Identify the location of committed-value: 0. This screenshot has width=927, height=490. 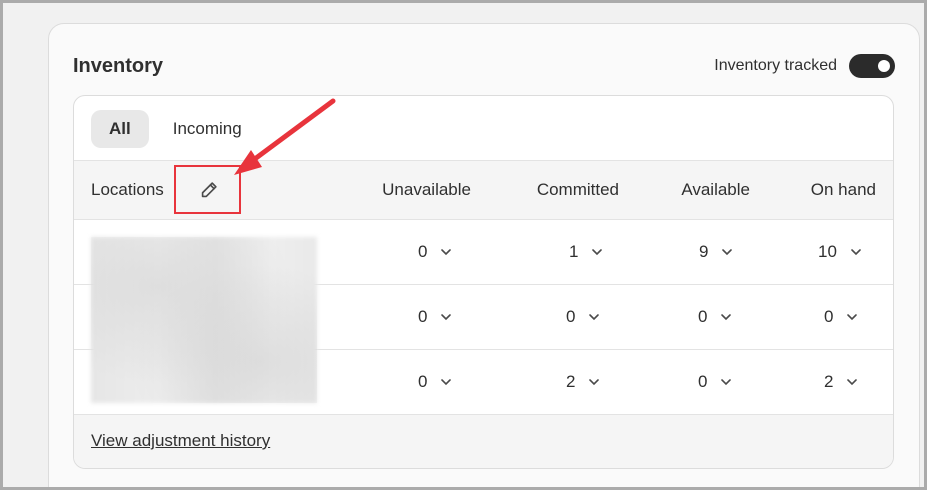
(571, 316).